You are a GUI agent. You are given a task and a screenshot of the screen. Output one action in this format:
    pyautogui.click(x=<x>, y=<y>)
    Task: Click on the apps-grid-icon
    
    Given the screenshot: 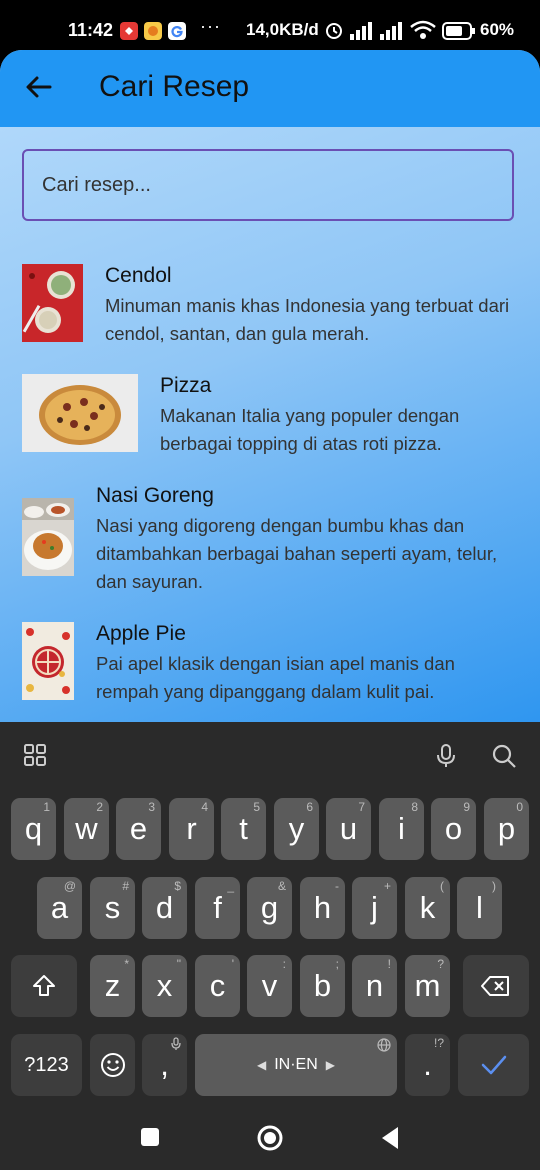 What is the action you would take?
    pyautogui.click(x=36, y=756)
    